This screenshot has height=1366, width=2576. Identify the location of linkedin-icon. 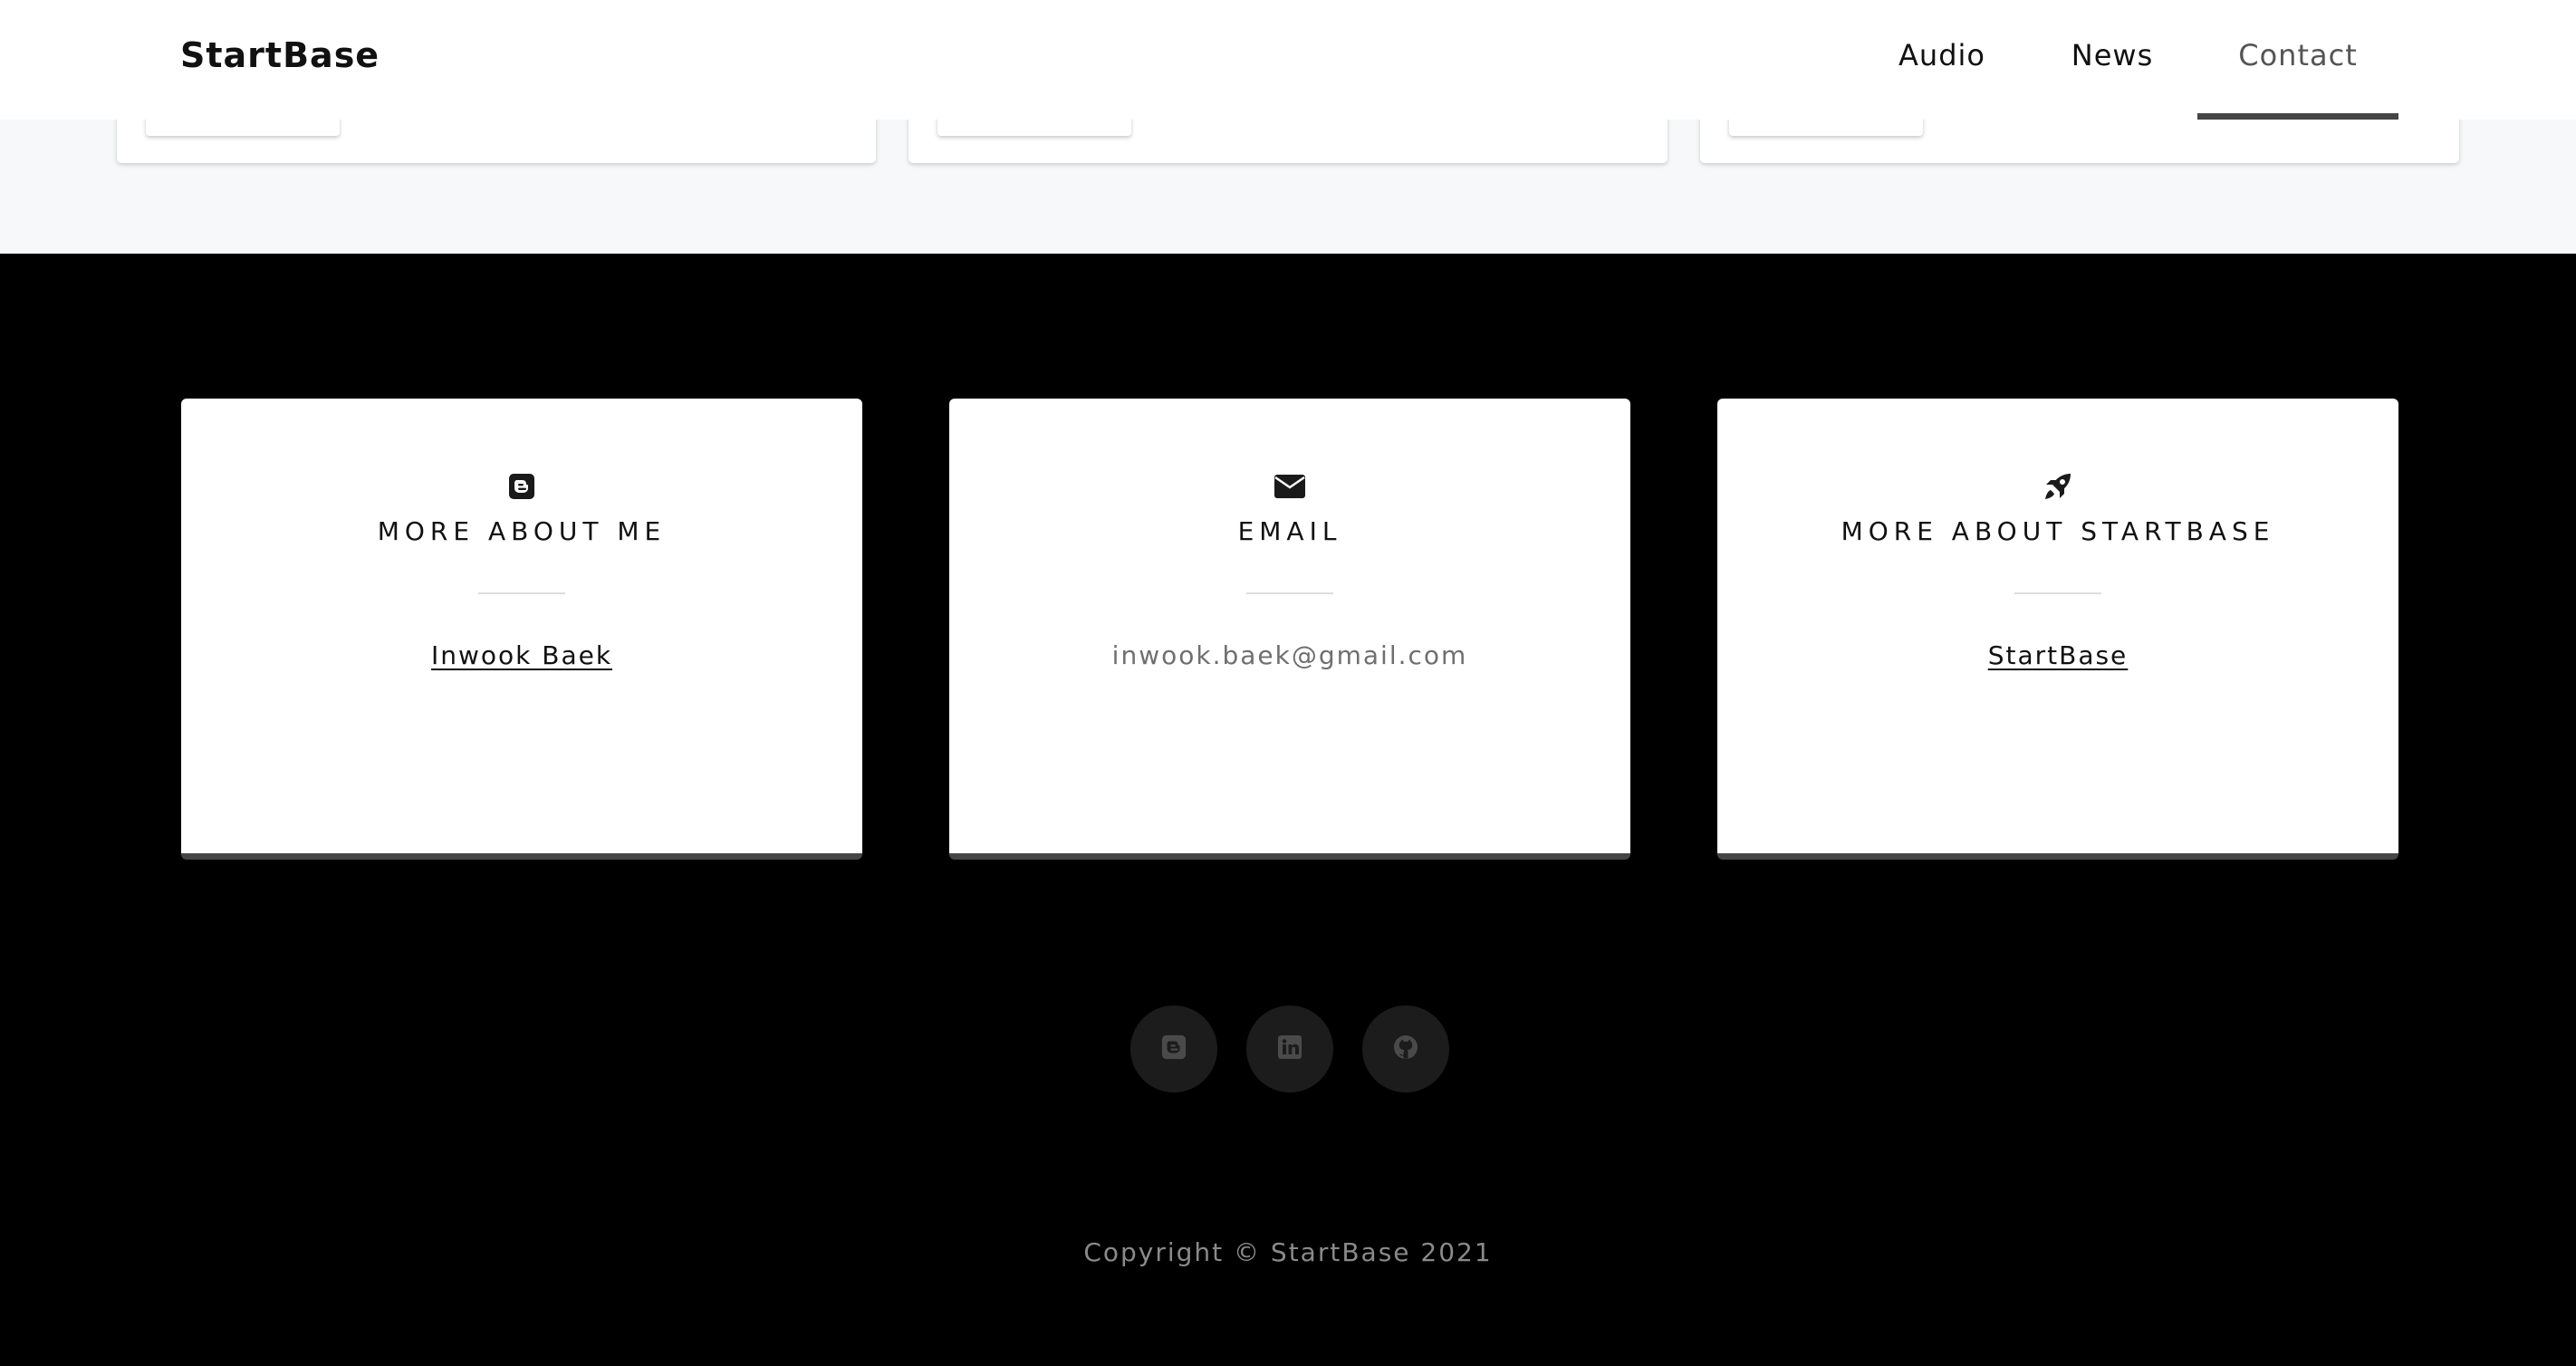
(1289, 1048).